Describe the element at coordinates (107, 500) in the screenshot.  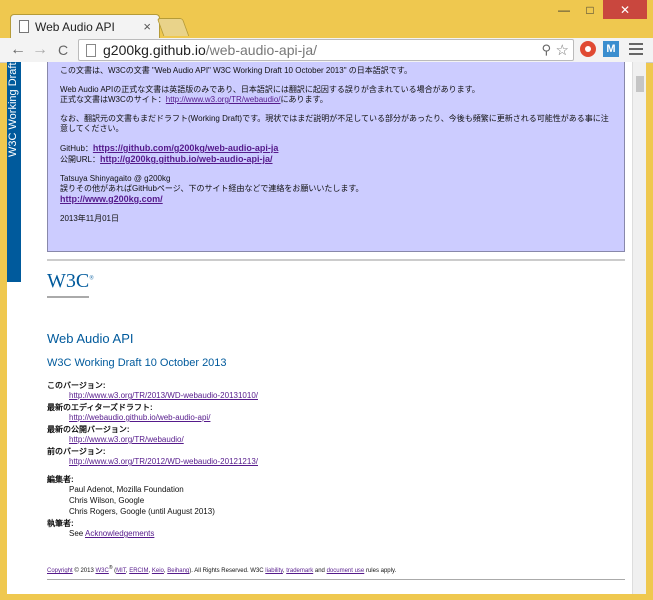
I see `editor-item: Chris Wilson, Google` at that location.